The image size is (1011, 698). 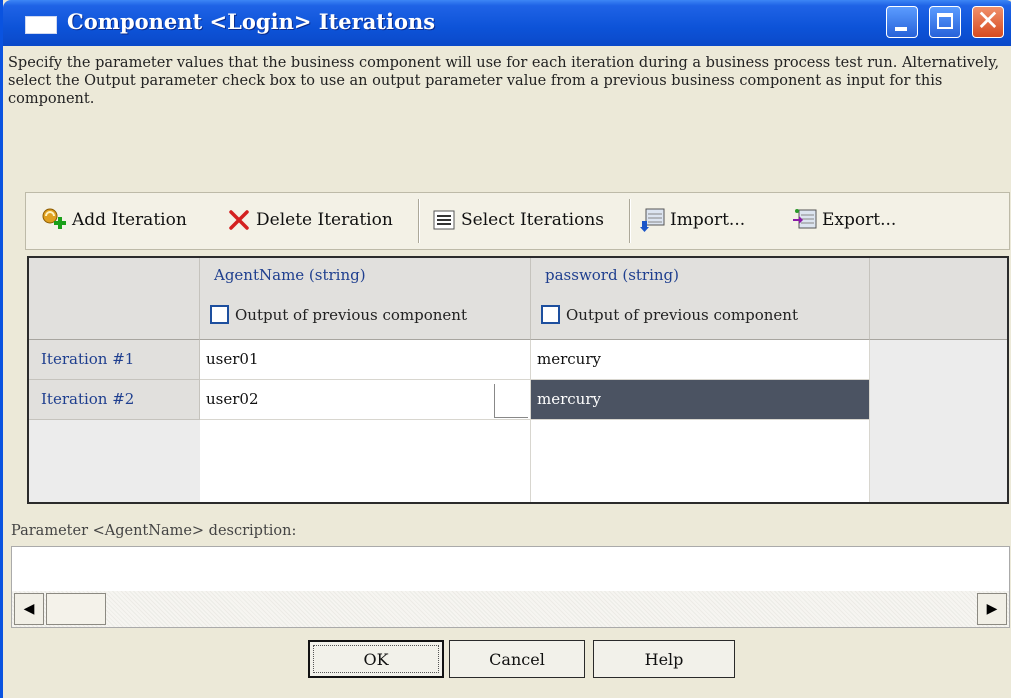 What do you see at coordinates (653, 220) in the screenshot?
I see `import-icon` at bounding box center [653, 220].